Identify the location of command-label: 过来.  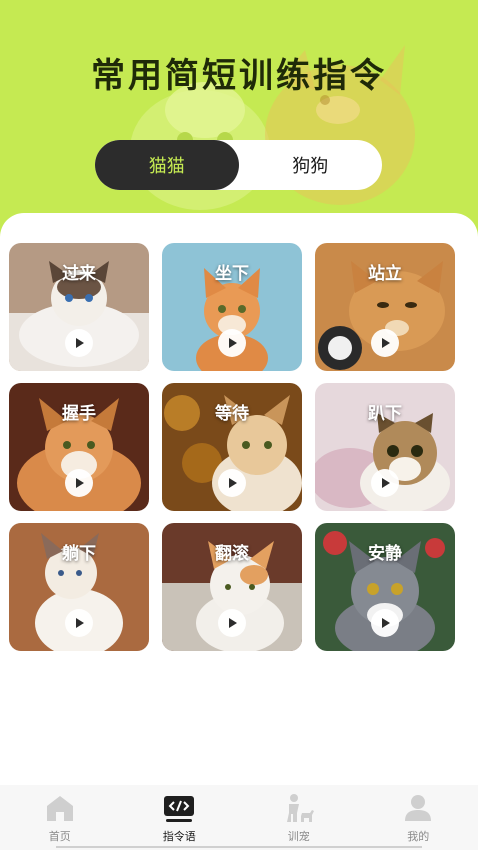
(79, 274).